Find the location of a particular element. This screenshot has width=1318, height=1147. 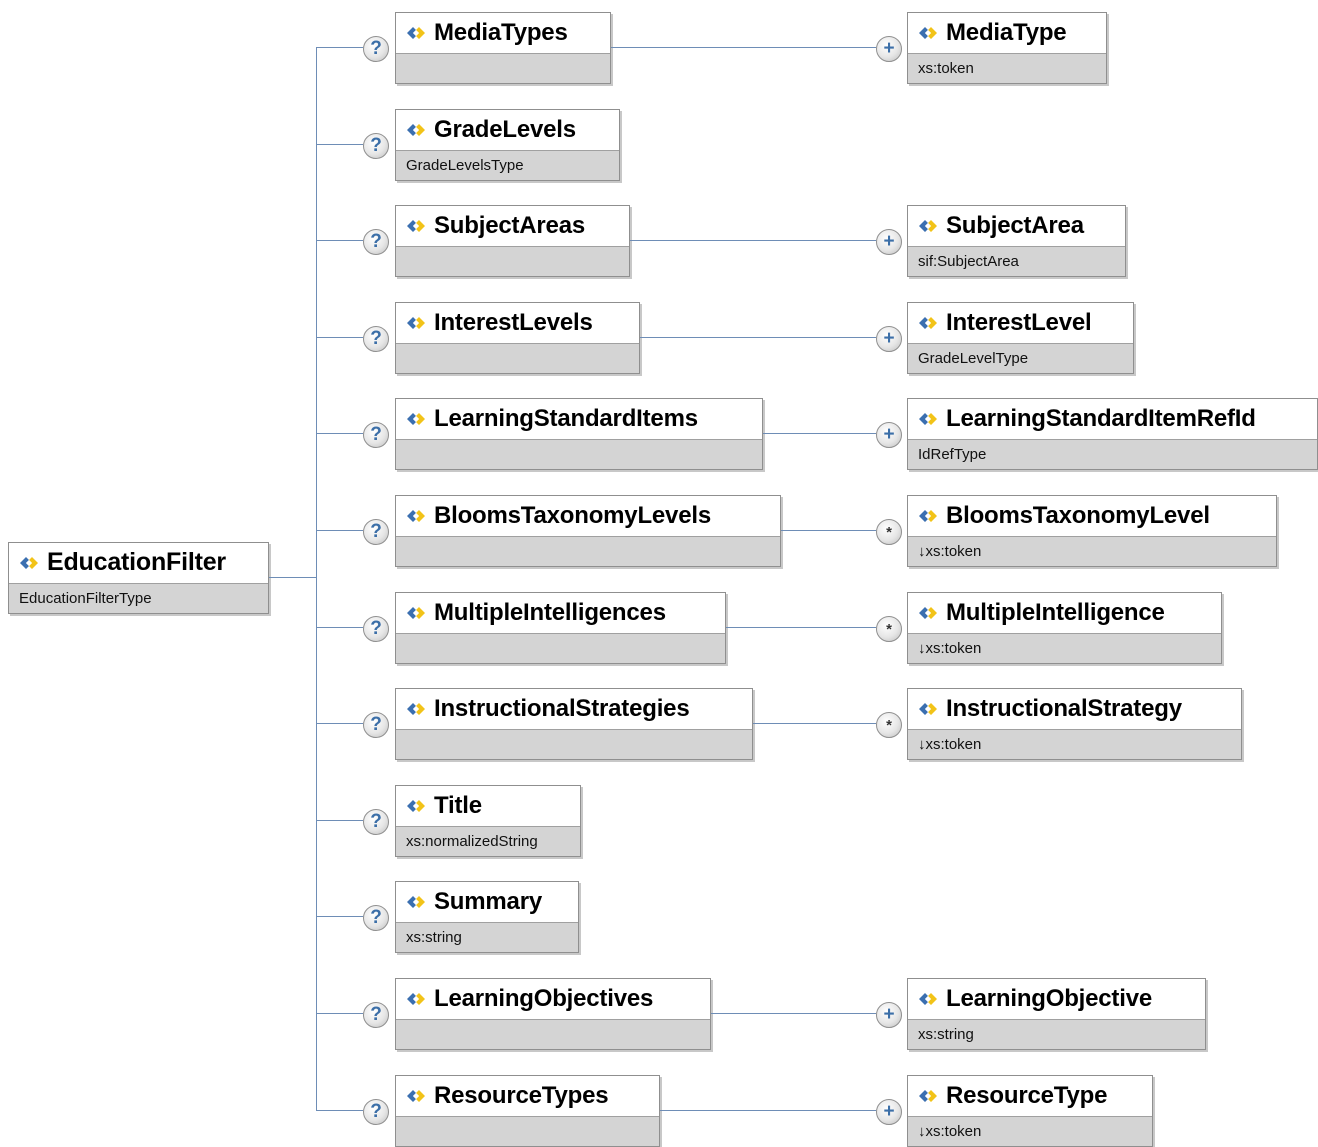

element-box: LearningObjectives is located at coordinates (553, 1014).